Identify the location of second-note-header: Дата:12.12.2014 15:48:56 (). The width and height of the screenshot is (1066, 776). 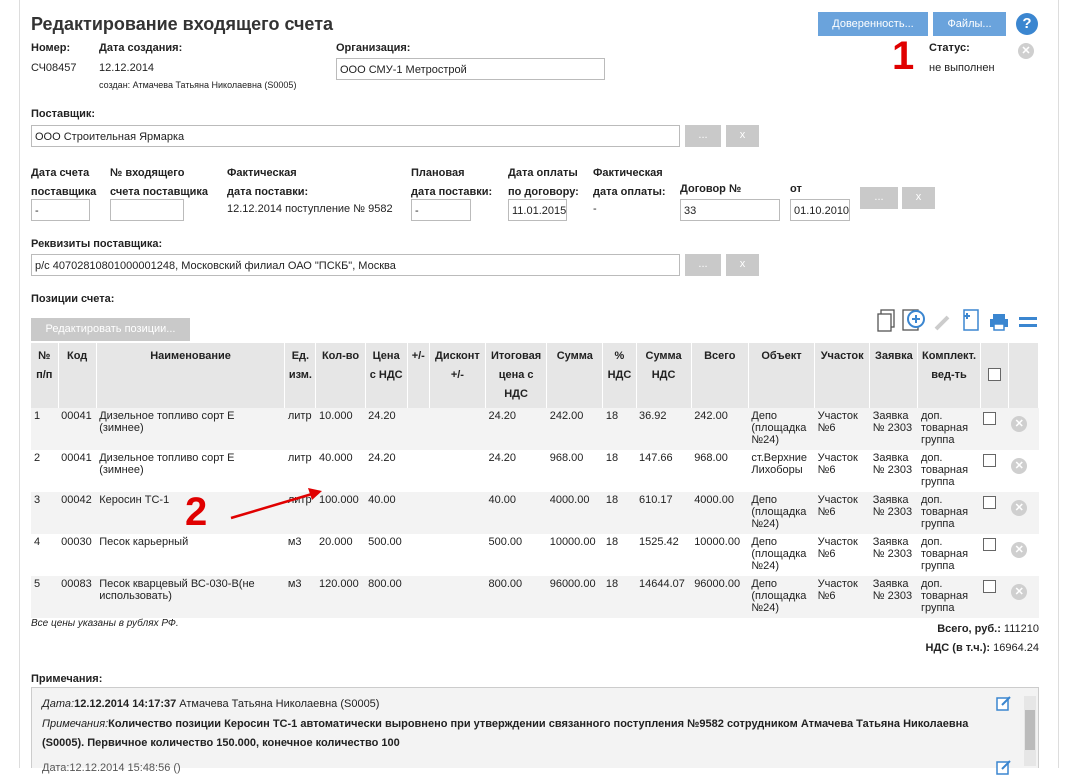
(111, 768).